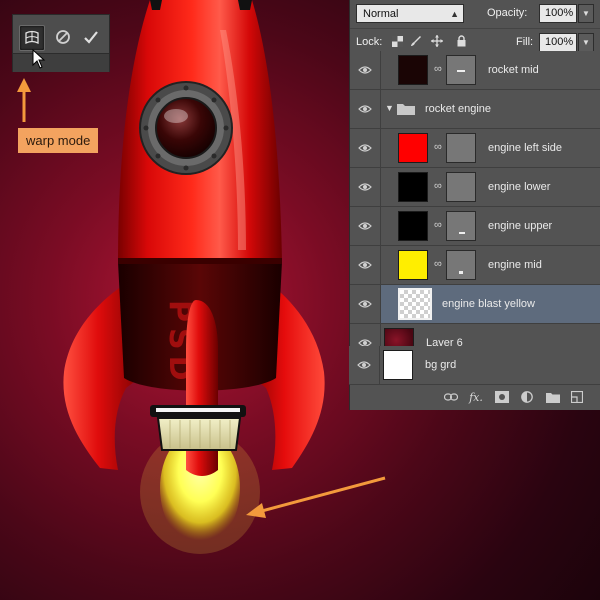  I want to click on opacity-dropdown-button: ▼, so click(586, 13).